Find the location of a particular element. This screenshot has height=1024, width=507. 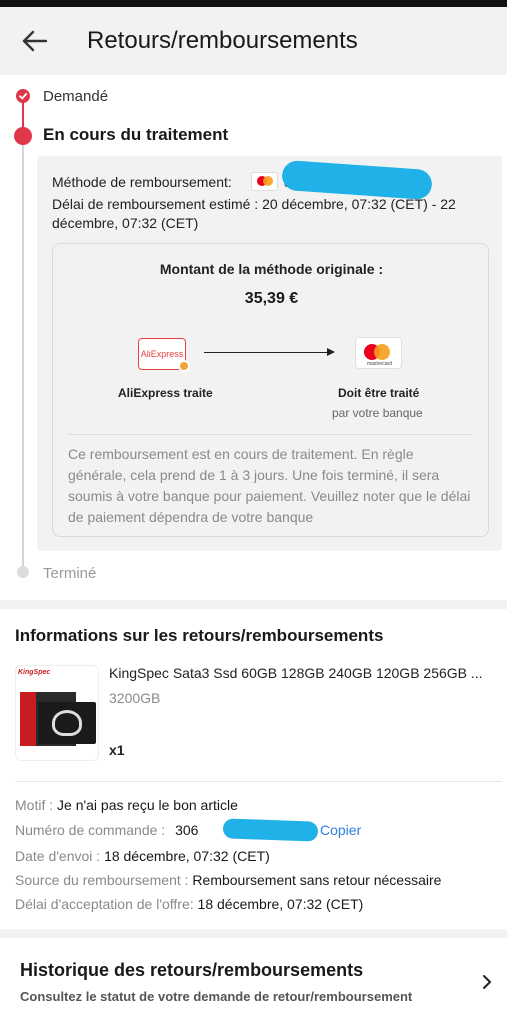

to-label: Doit être traité is located at coordinates (379, 393).